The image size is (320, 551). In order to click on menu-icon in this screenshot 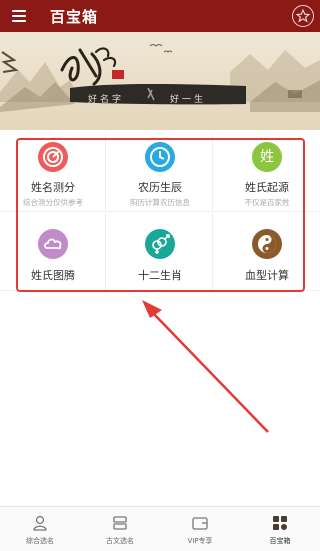, I will do `click(19, 16)`.